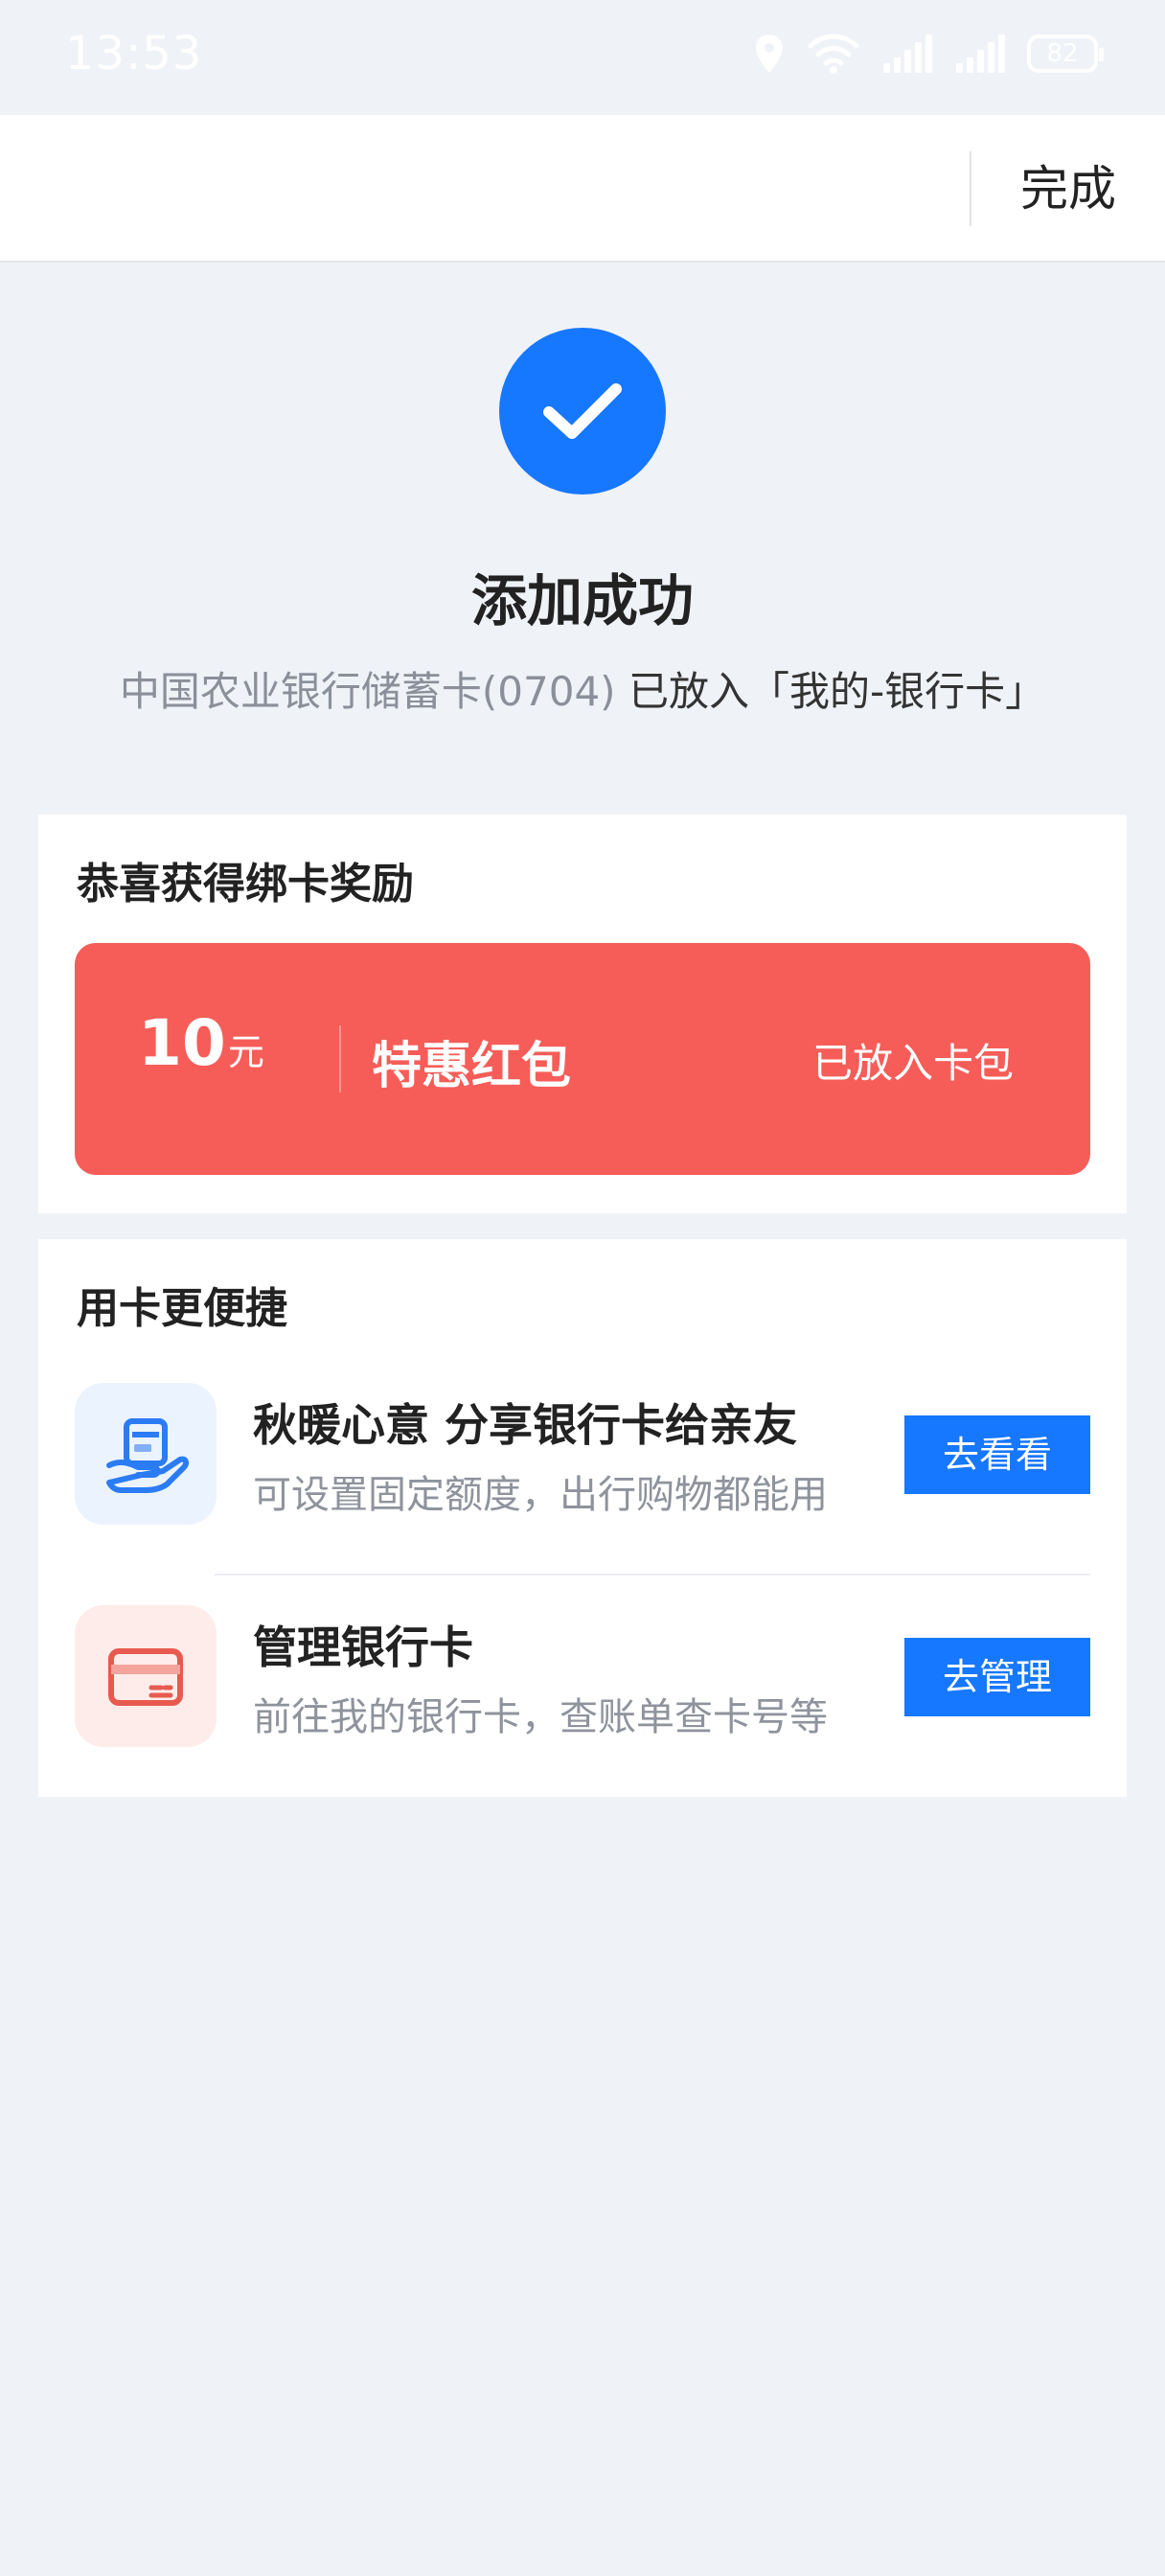 The height and width of the screenshot is (2576, 1165). What do you see at coordinates (582, 57) in the screenshot?
I see `status-bar: 13:53 82` at bounding box center [582, 57].